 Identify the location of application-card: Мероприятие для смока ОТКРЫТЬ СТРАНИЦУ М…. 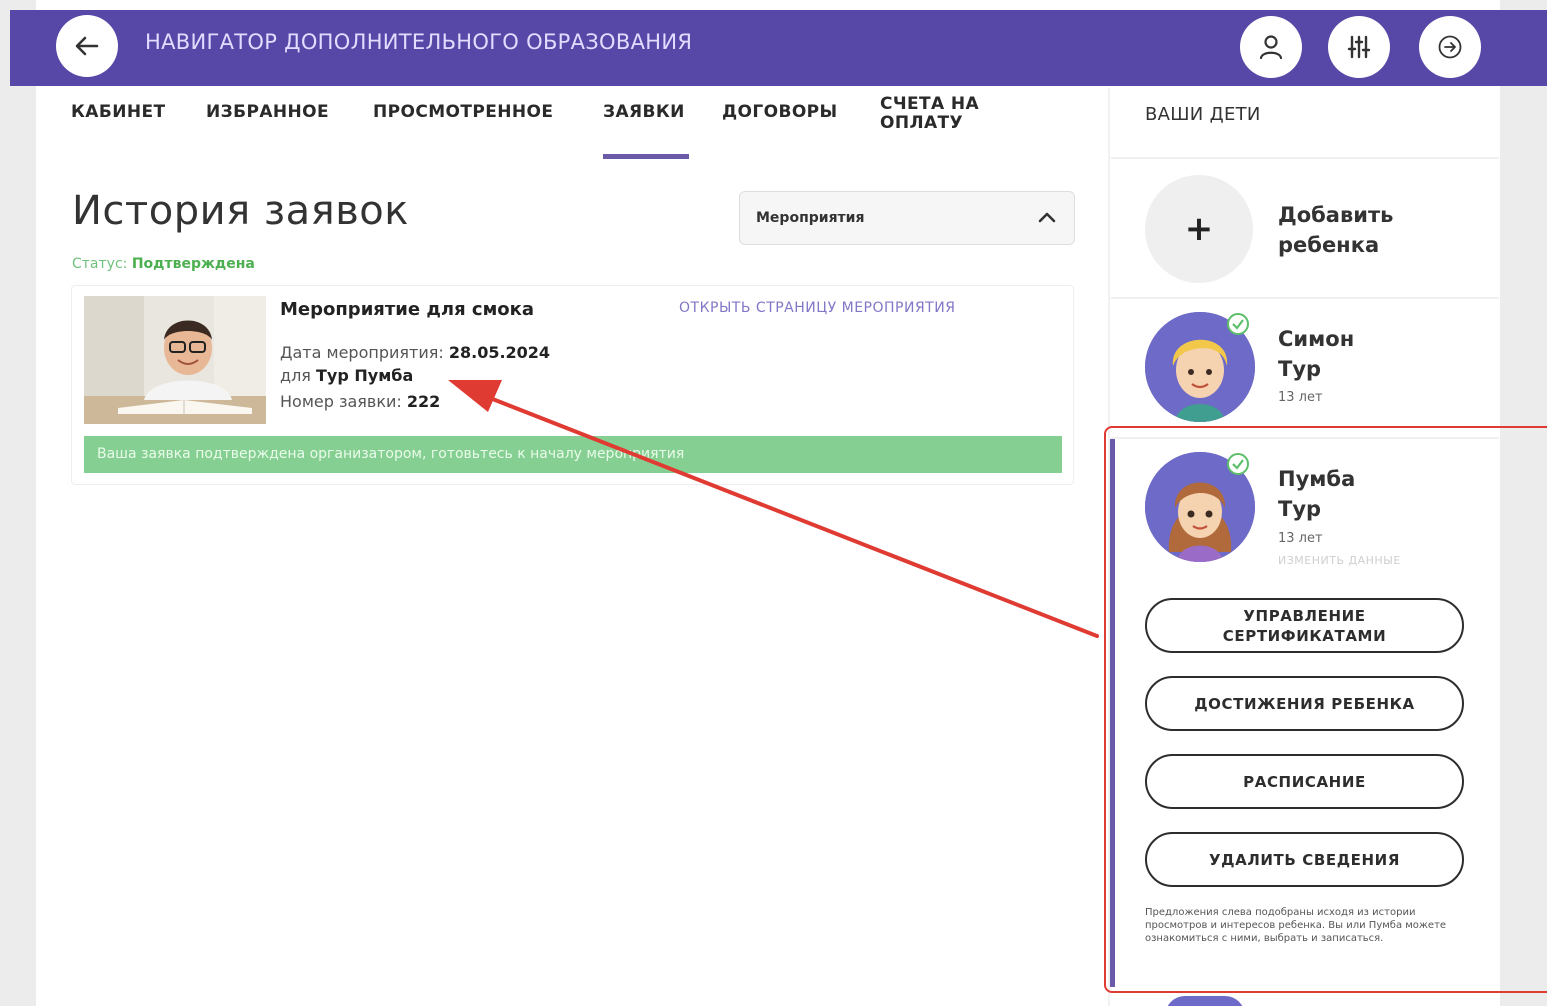
(572, 385).